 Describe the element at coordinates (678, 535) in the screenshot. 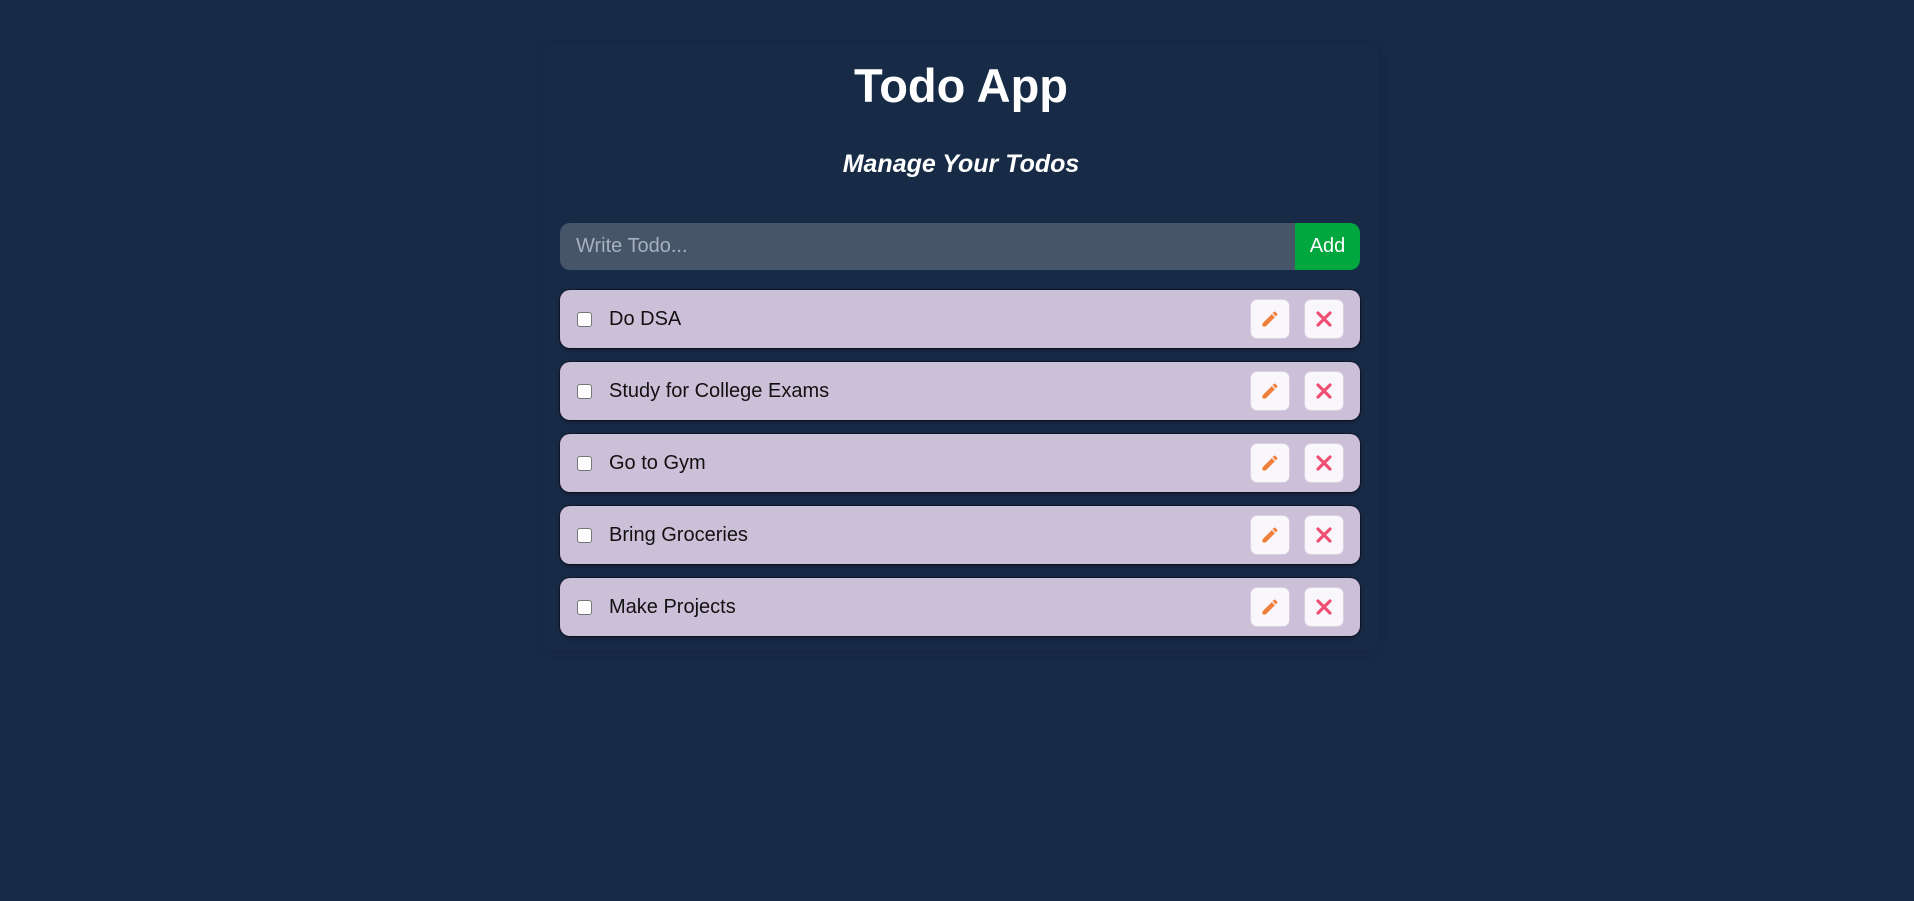

I see `todo-text: Bring Groceries` at that location.